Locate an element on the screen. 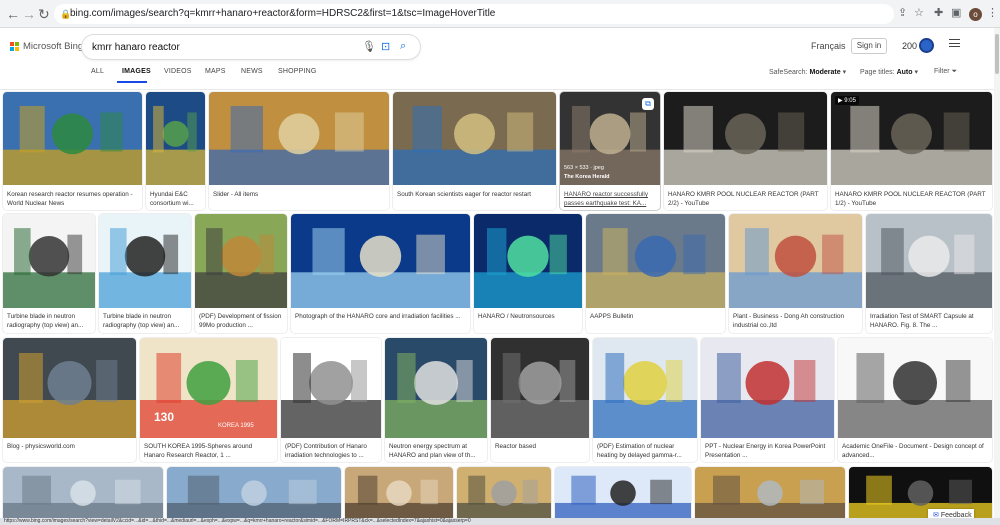  image-result: Reactor based is located at coordinates (540, 400).